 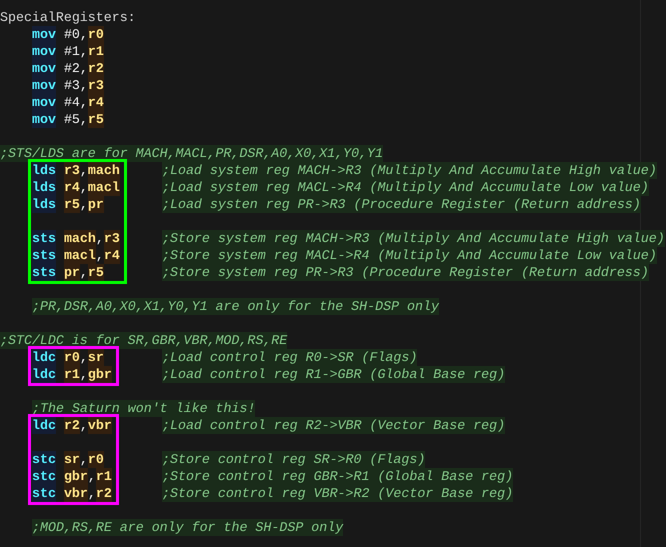 I want to click on immediate-operand: #3, so click(x=72, y=85).